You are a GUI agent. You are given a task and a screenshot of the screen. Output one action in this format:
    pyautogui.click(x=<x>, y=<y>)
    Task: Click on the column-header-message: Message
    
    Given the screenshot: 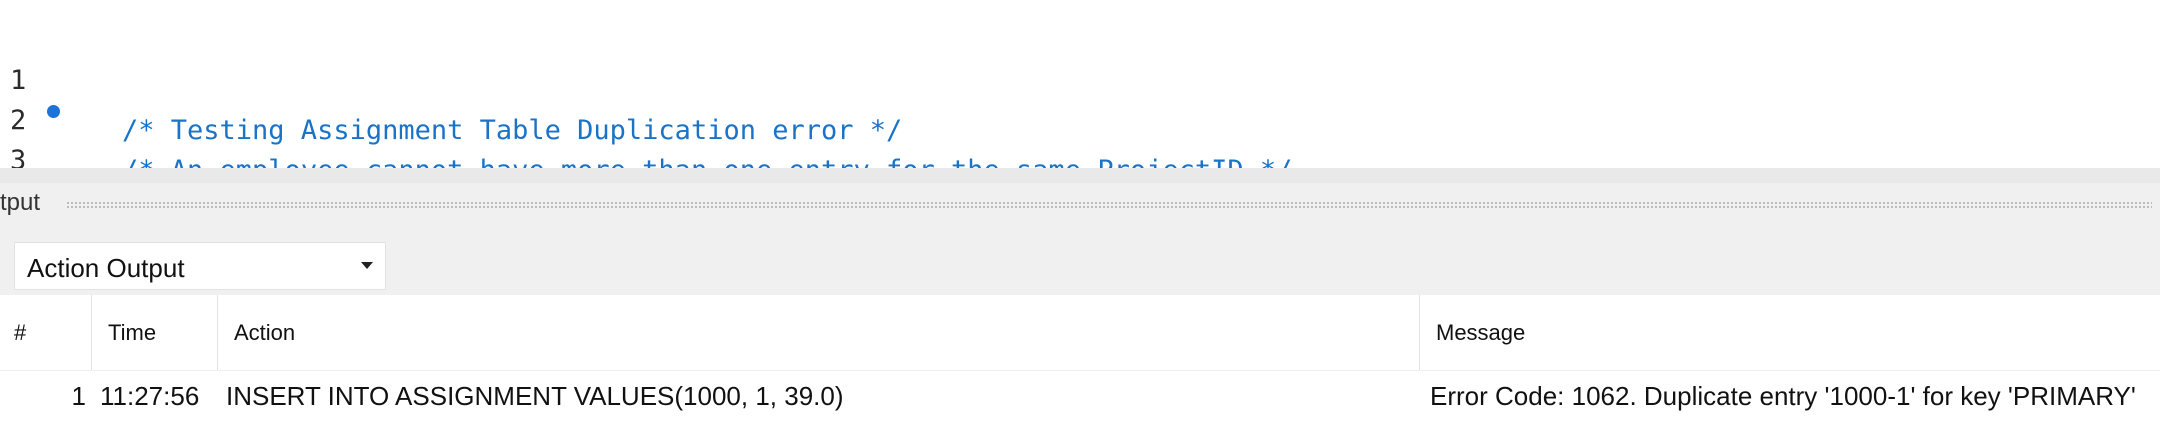 What is the action you would take?
    pyautogui.click(x=1790, y=332)
    